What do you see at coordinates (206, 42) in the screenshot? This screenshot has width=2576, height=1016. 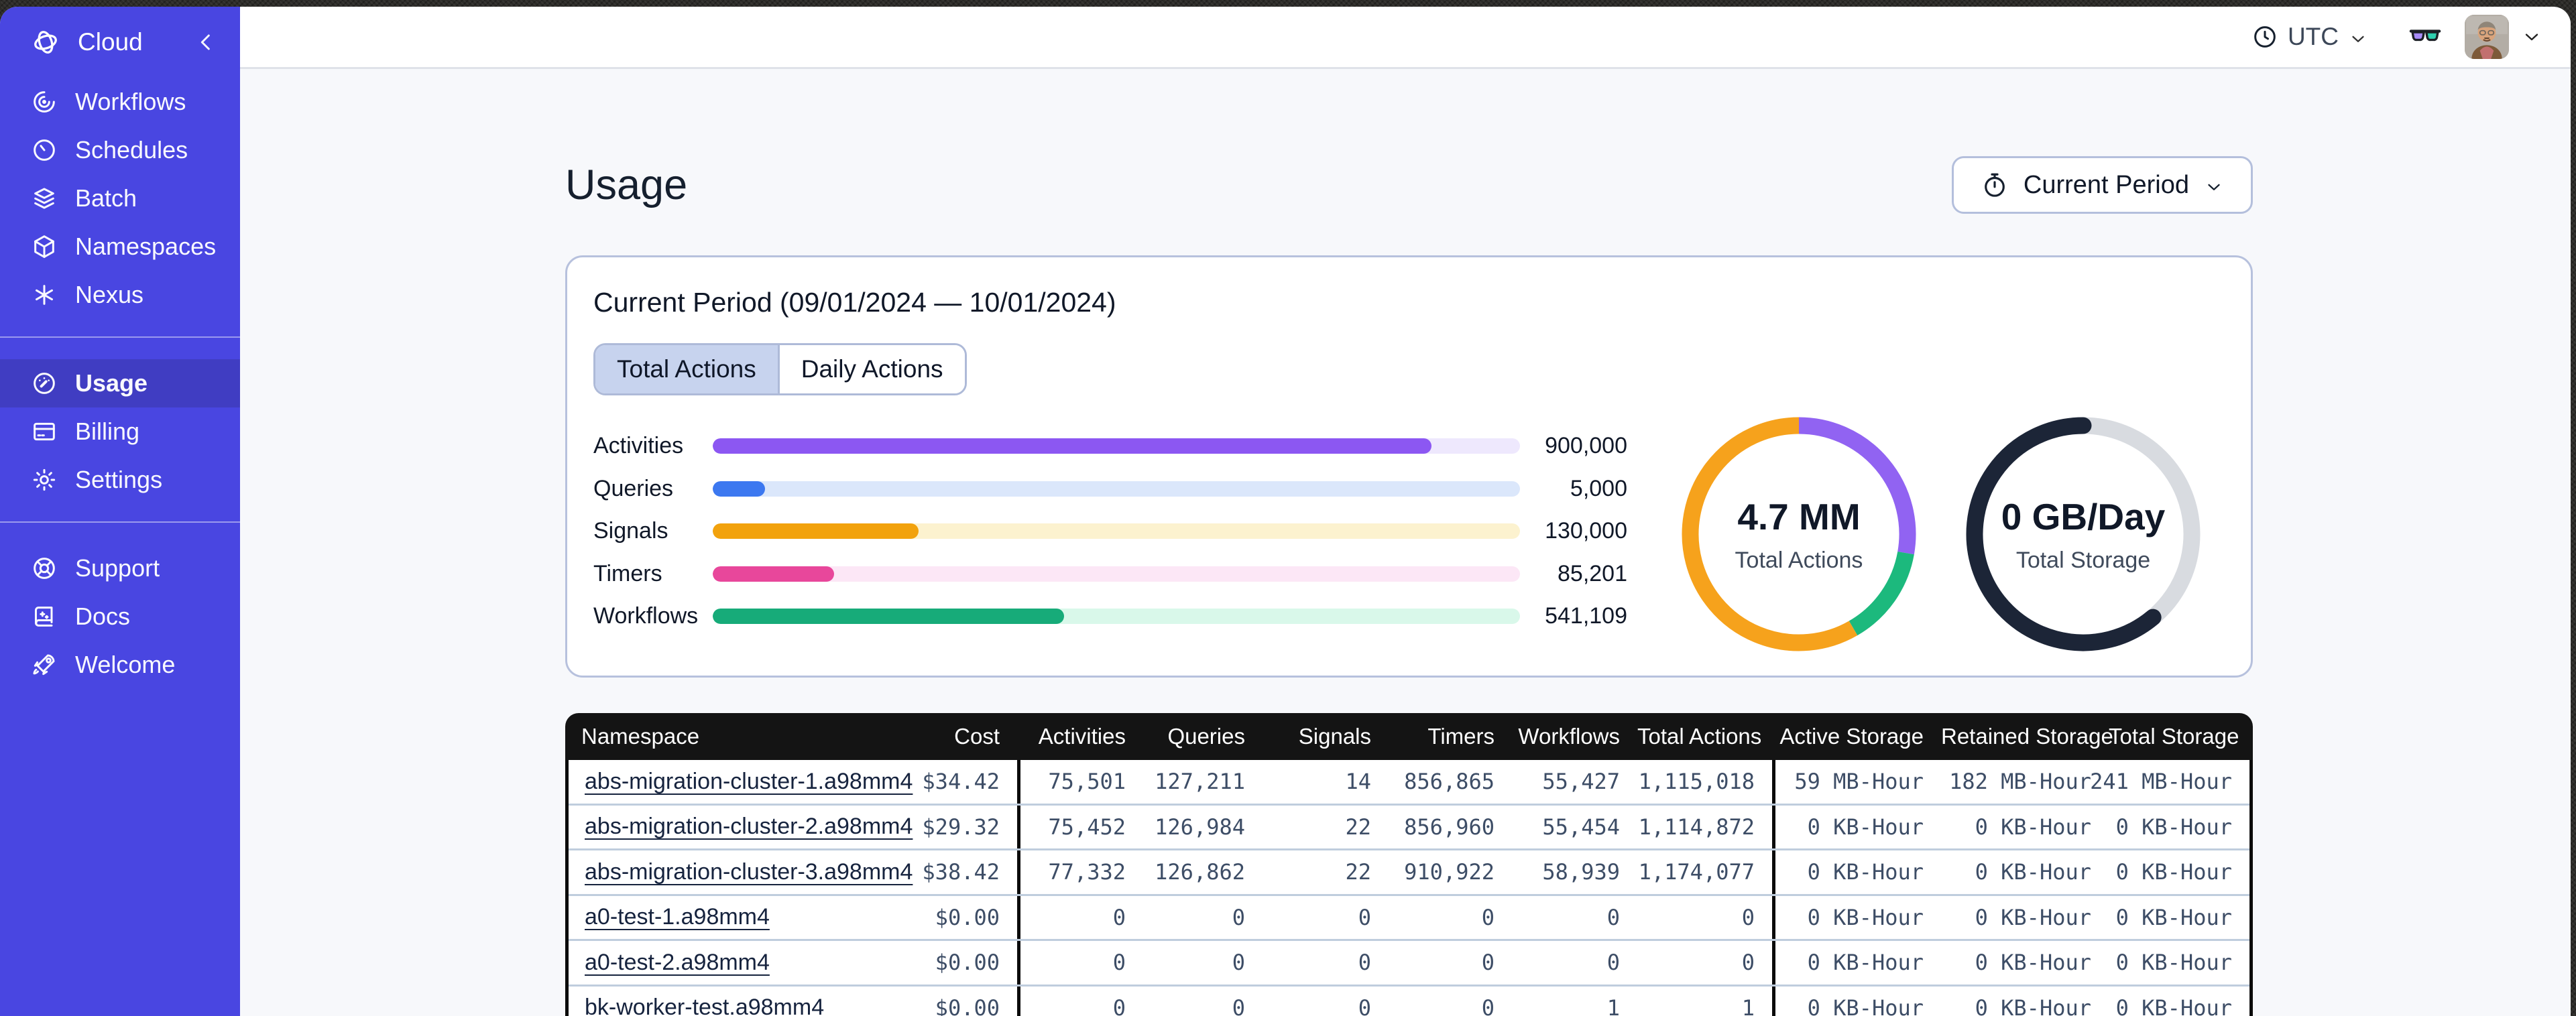 I see `sidebar-collapse-button` at bounding box center [206, 42].